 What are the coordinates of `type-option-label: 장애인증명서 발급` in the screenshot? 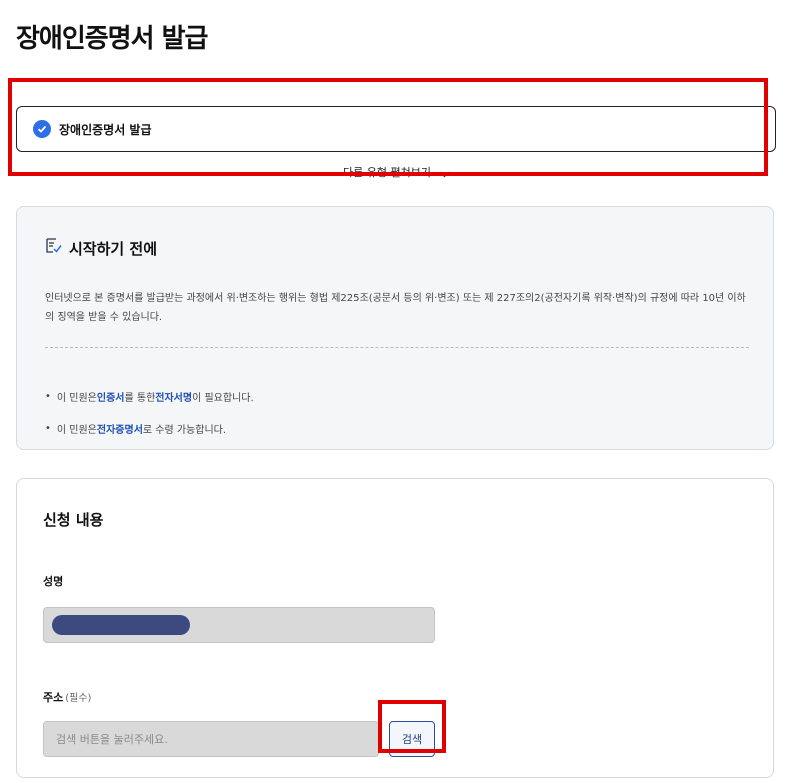 It's located at (105, 129).